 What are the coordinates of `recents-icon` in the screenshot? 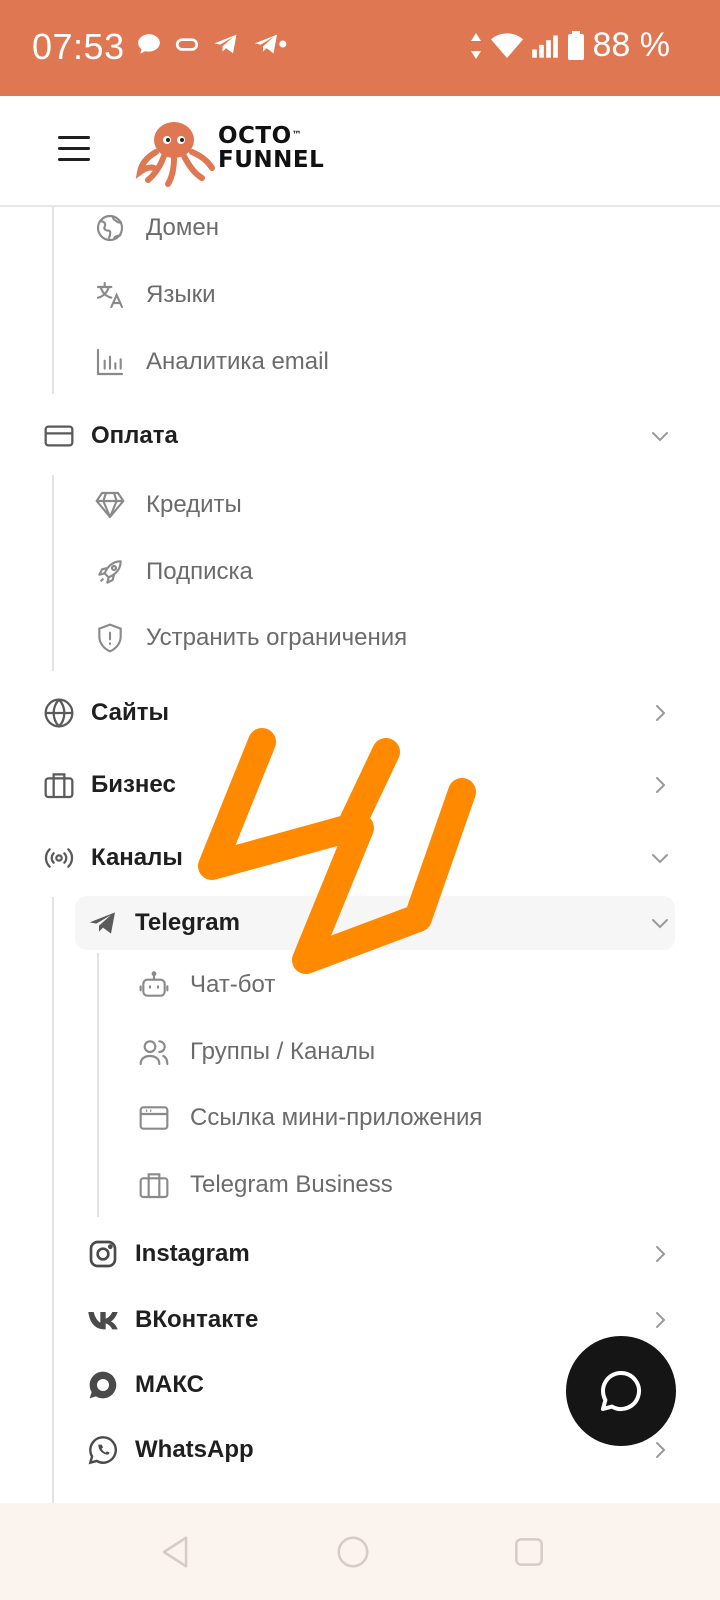 It's located at (529, 1552).